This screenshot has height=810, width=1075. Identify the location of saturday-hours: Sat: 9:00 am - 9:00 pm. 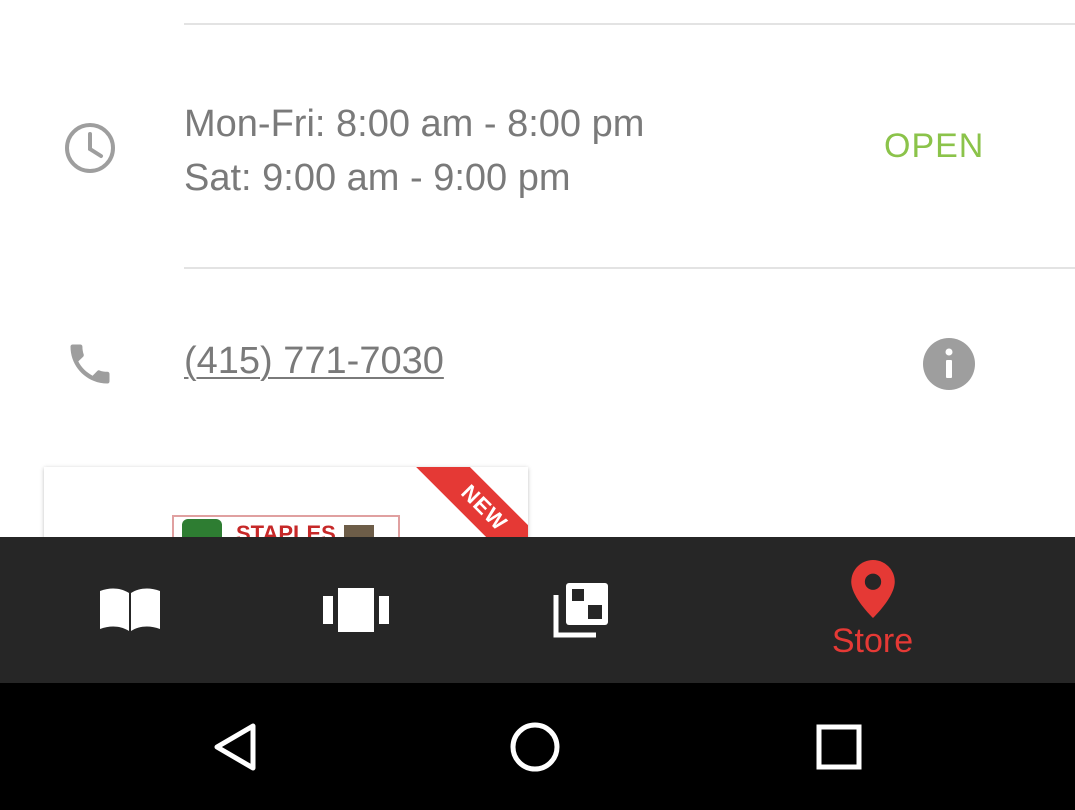
(377, 178).